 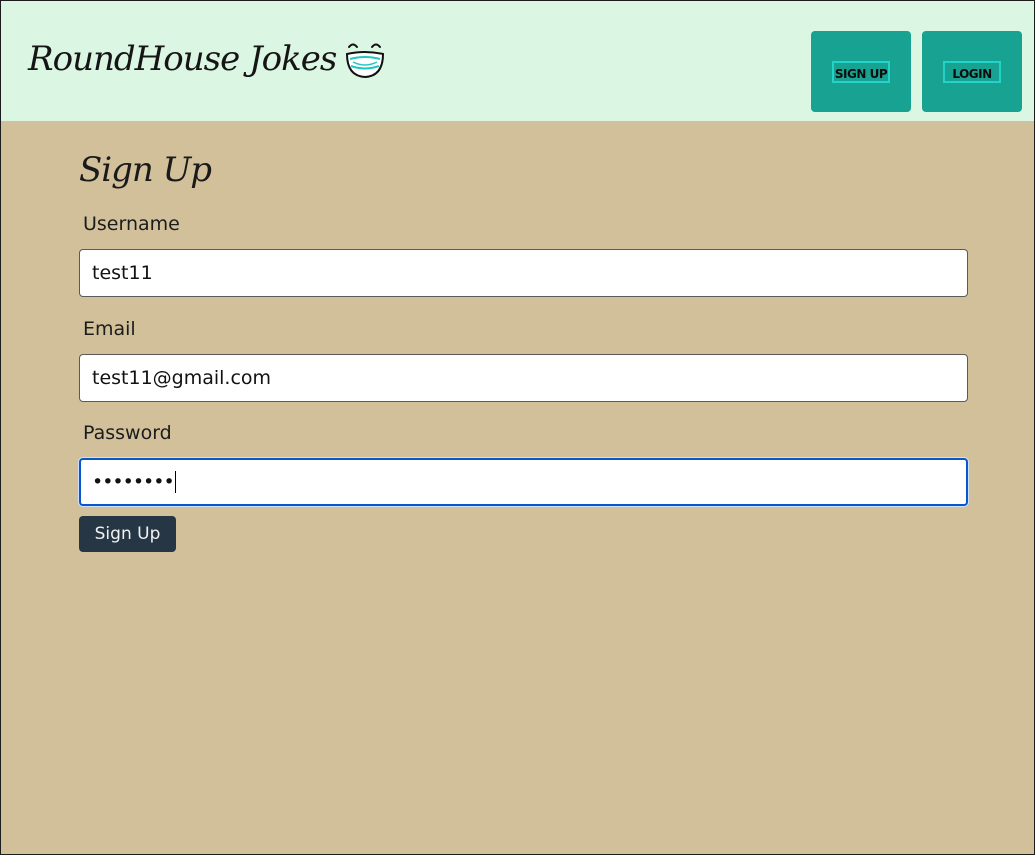 I want to click on username-field: test11, so click(x=523, y=273).